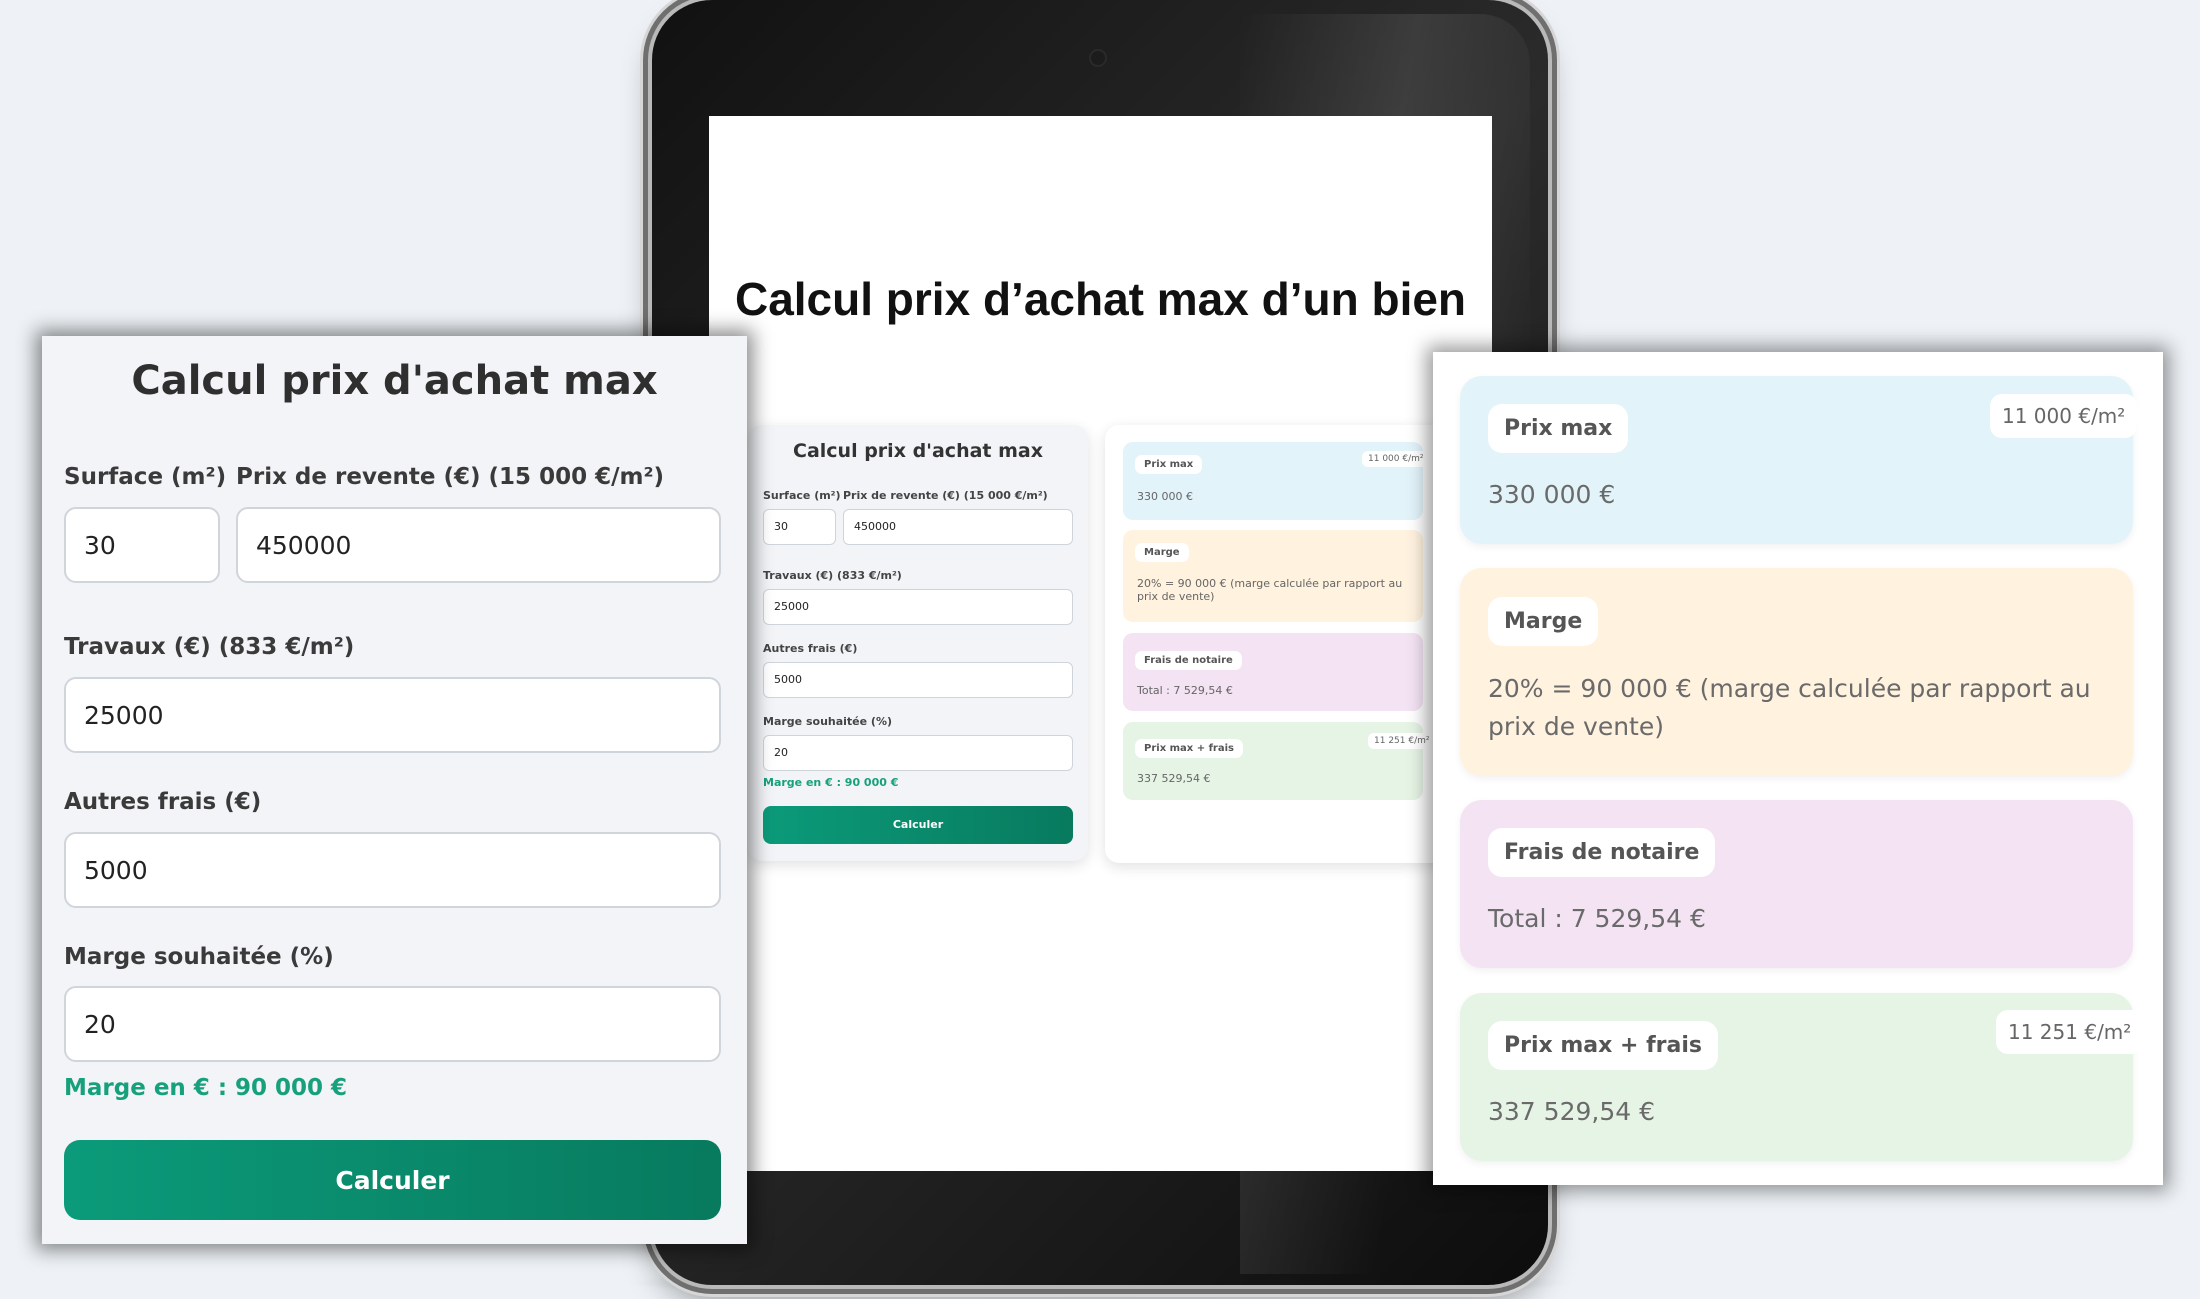 This screenshot has width=2200, height=1299. Describe the element at coordinates (2070, 1032) in the screenshot. I see `prix-max-frais-per-m2: 11 251 €/m²` at that location.